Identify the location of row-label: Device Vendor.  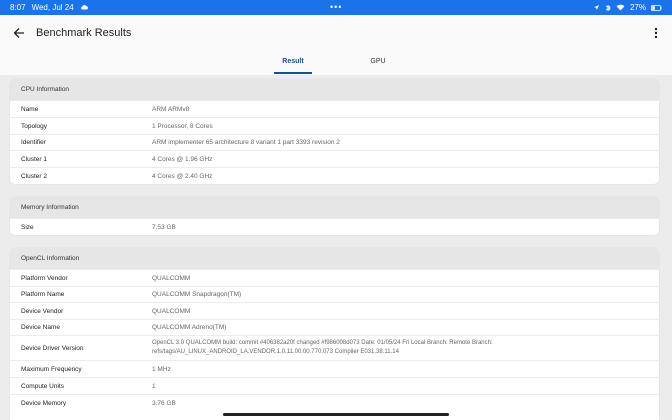
(42, 311).